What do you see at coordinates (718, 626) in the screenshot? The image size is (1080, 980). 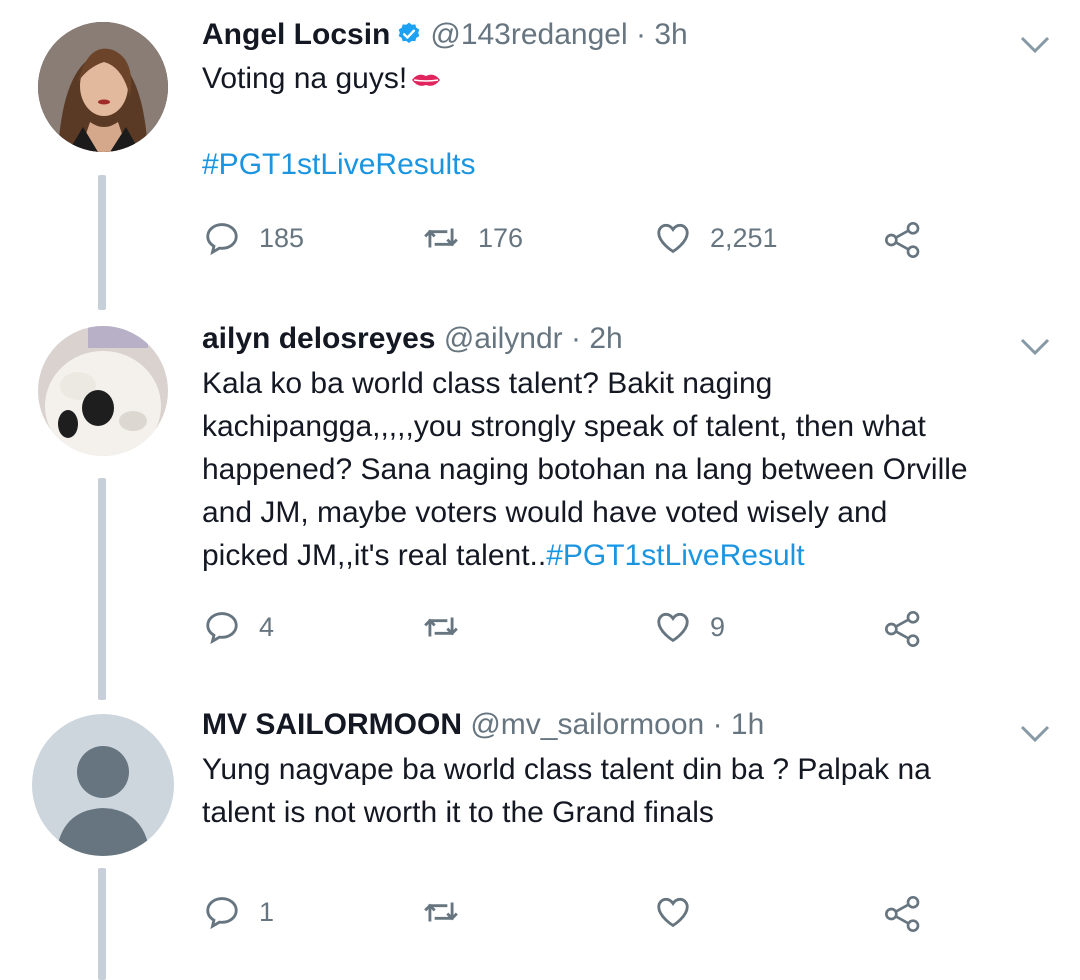 I see `like-count: 9` at bounding box center [718, 626].